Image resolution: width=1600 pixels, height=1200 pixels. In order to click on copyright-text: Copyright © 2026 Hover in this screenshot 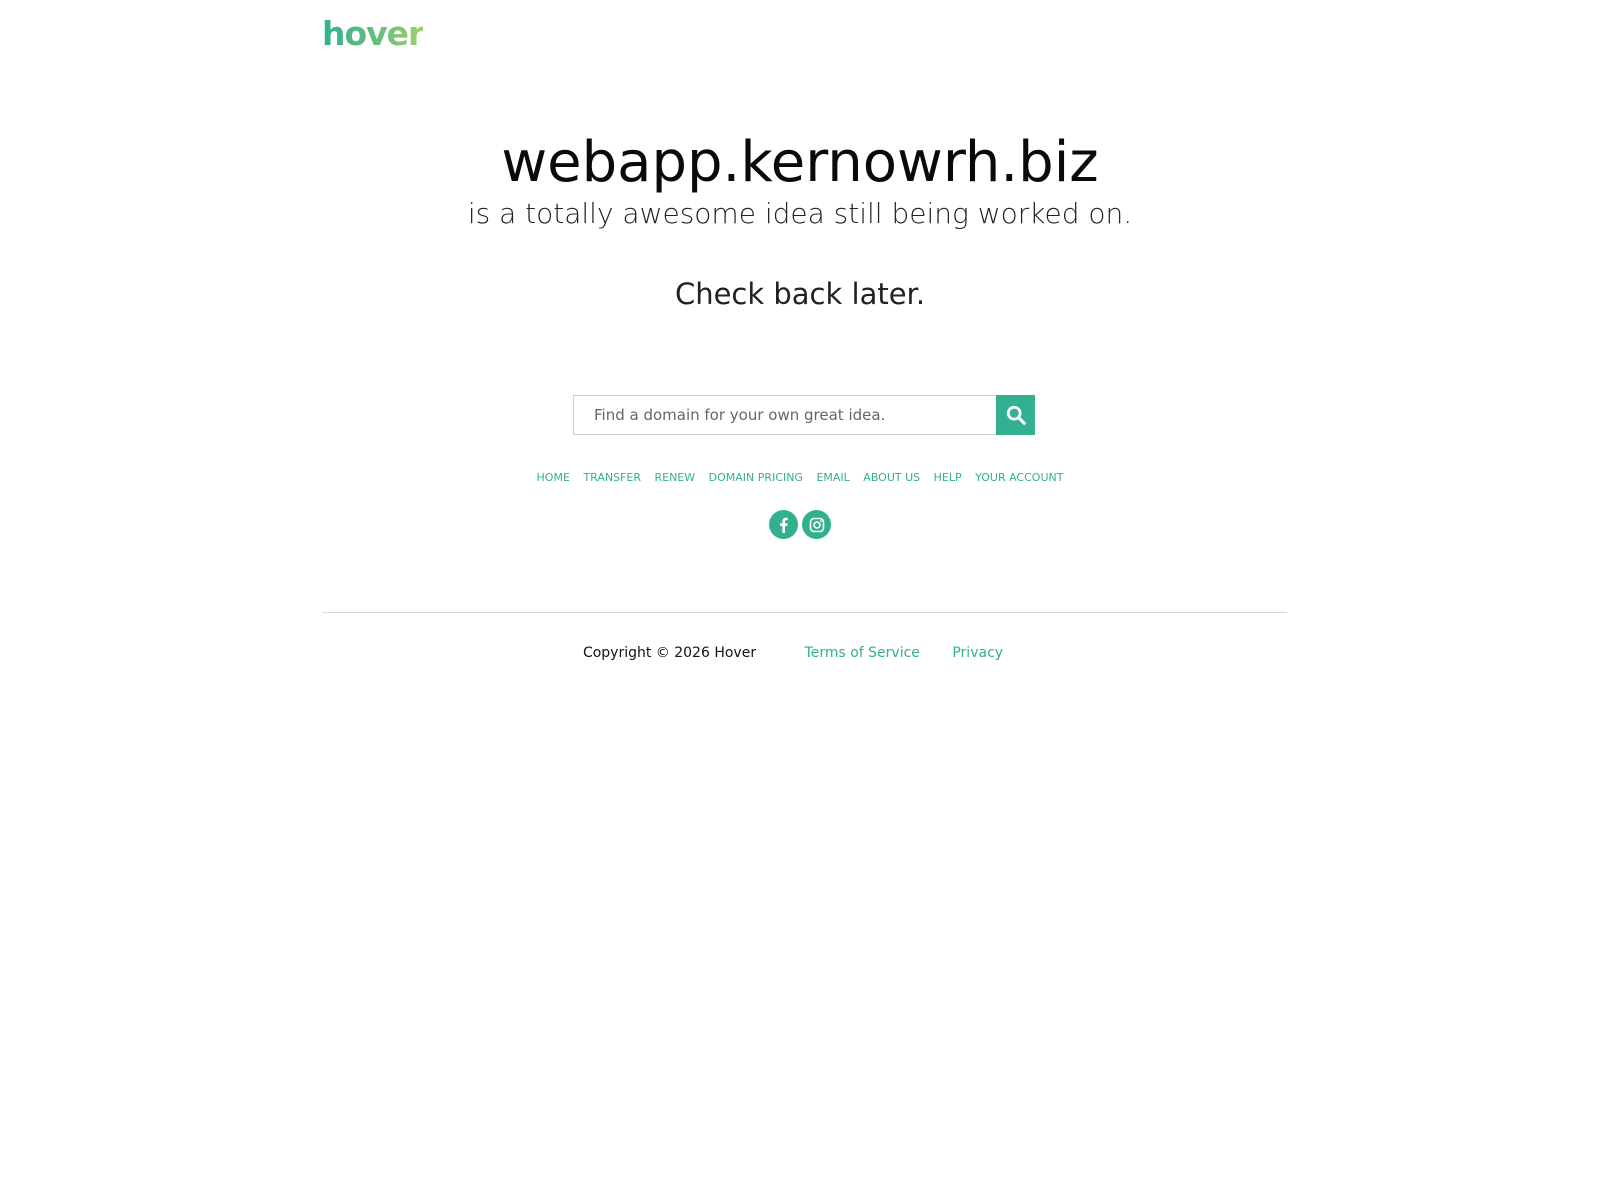, I will do `click(669, 653)`.